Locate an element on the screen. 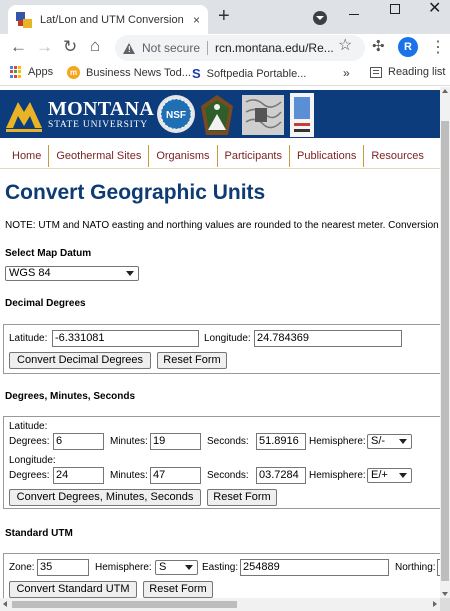 The image size is (450, 611). lat-degrees-input: 6 is located at coordinates (78, 441).